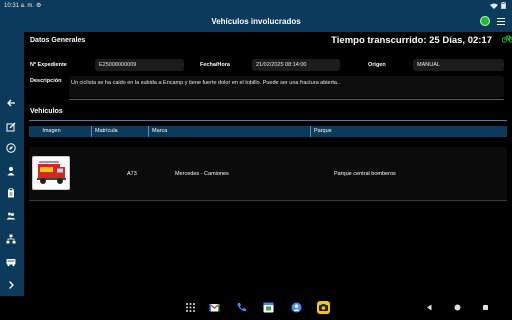 The image size is (512, 320). I want to click on app-bar: Vehículos involucrados, so click(256, 22).